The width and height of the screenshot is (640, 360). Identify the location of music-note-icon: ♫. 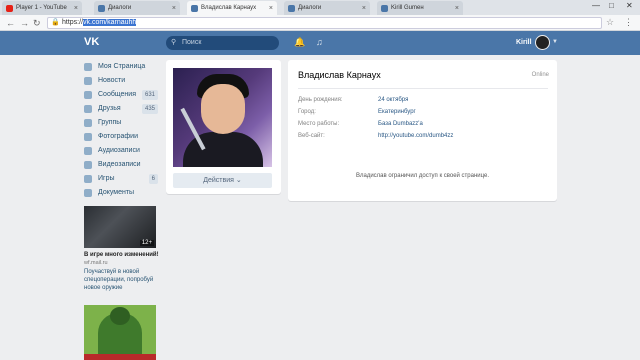
(319, 42).